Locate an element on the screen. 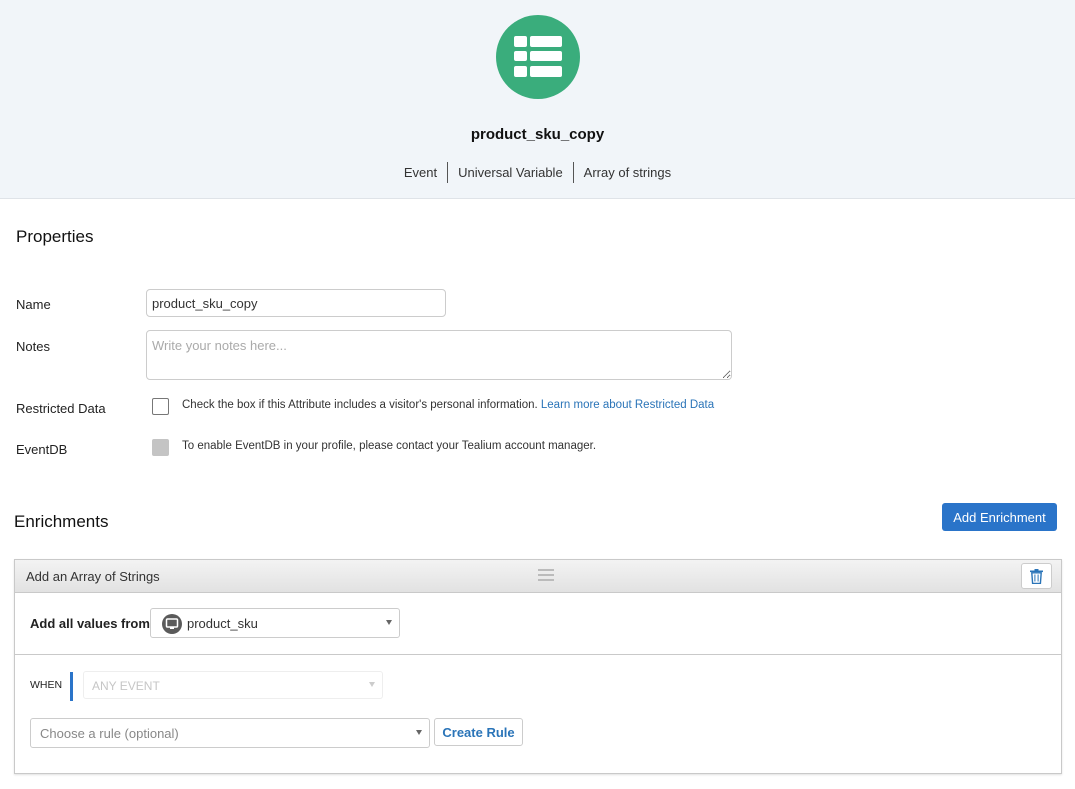  restricted-data-label: Restricted Data is located at coordinates (61, 408).